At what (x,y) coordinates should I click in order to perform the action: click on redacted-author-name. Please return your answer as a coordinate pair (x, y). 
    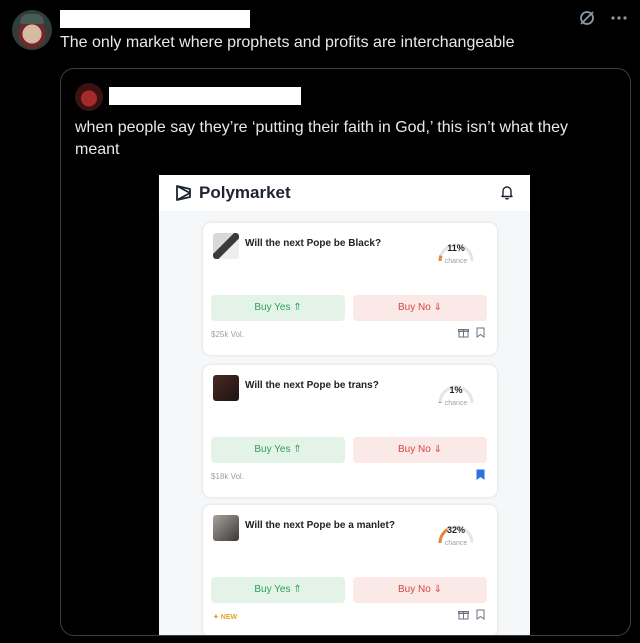
    Looking at the image, I should click on (155, 19).